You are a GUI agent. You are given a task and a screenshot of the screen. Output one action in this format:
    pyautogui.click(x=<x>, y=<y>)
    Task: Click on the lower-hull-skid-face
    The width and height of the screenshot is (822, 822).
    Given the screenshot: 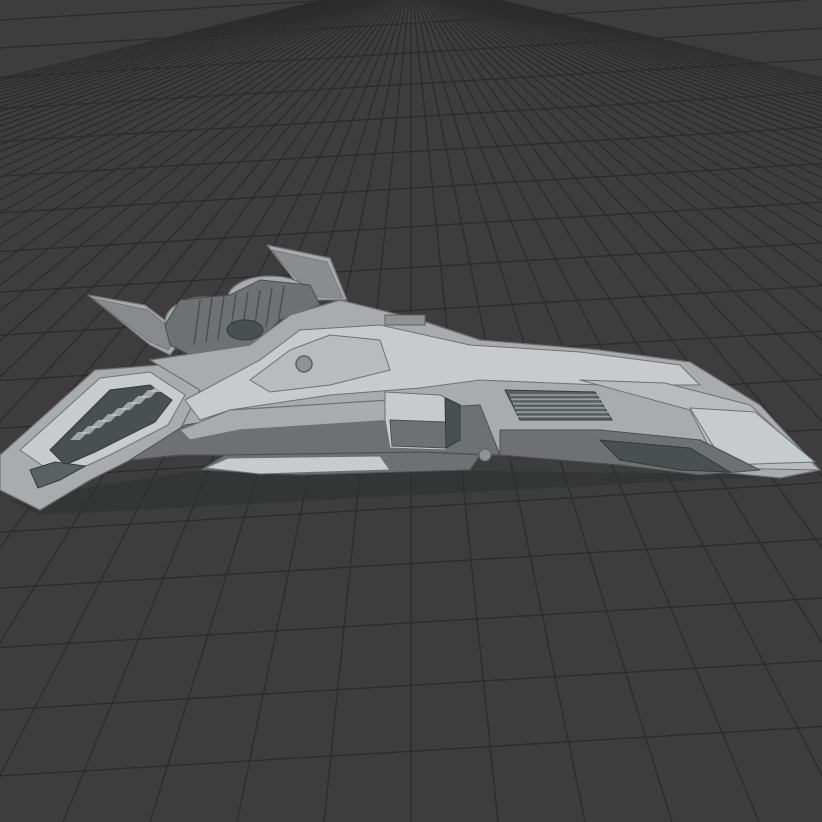 What is the action you would take?
    pyautogui.click(x=297, y=465)
    